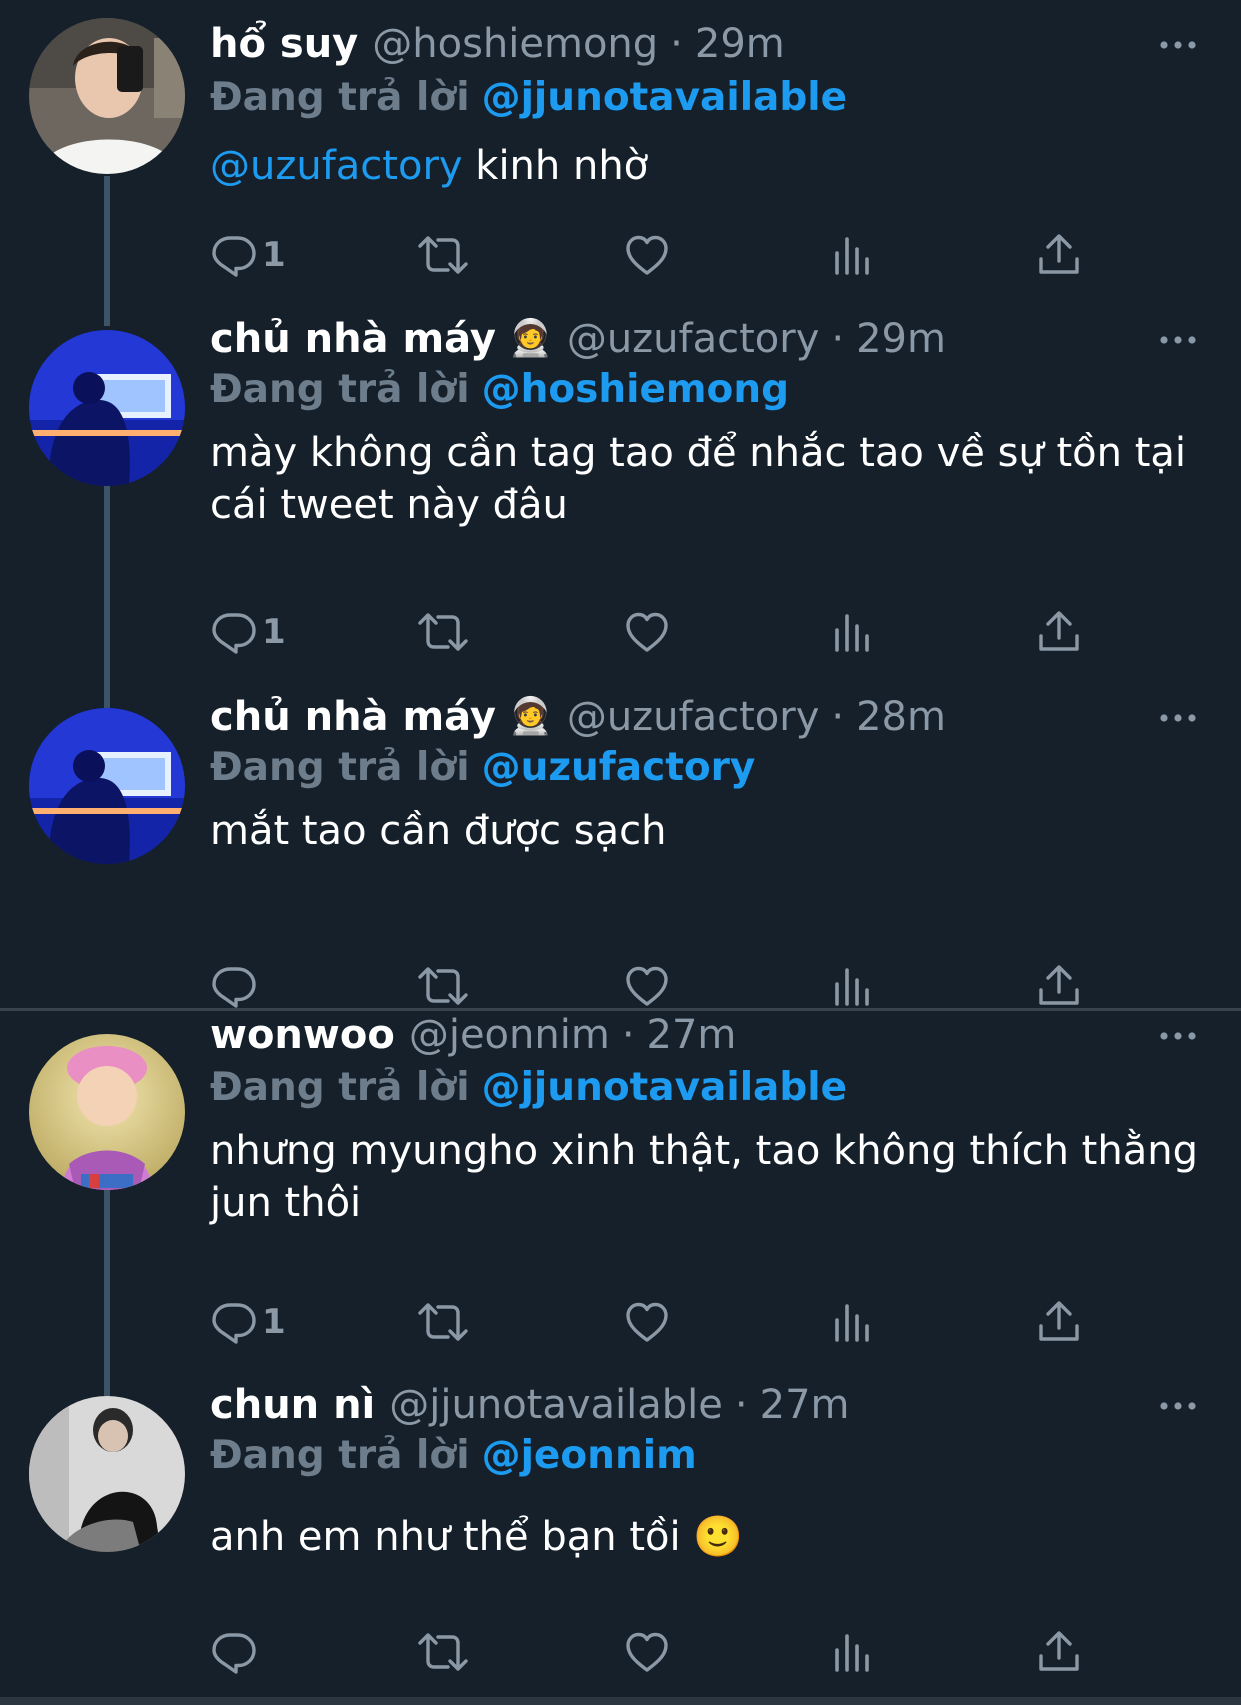 This screenshot has width=1241, height=1705. What do you see at coordinates (901, 717) in the screenshot?
I see `timestamp: 28m` at bounding box center [901, 717].